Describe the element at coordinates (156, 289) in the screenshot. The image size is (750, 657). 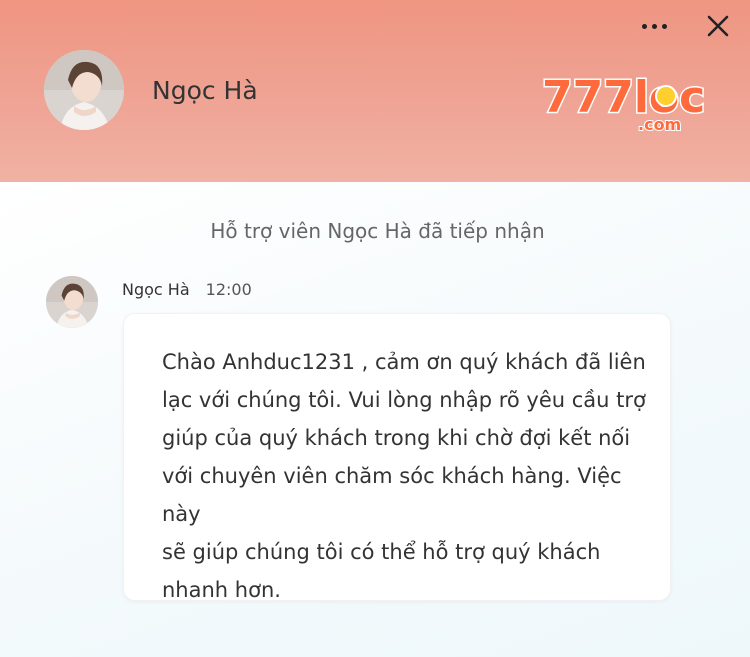
I see `message-sender: Ngọc Hà` at that location.